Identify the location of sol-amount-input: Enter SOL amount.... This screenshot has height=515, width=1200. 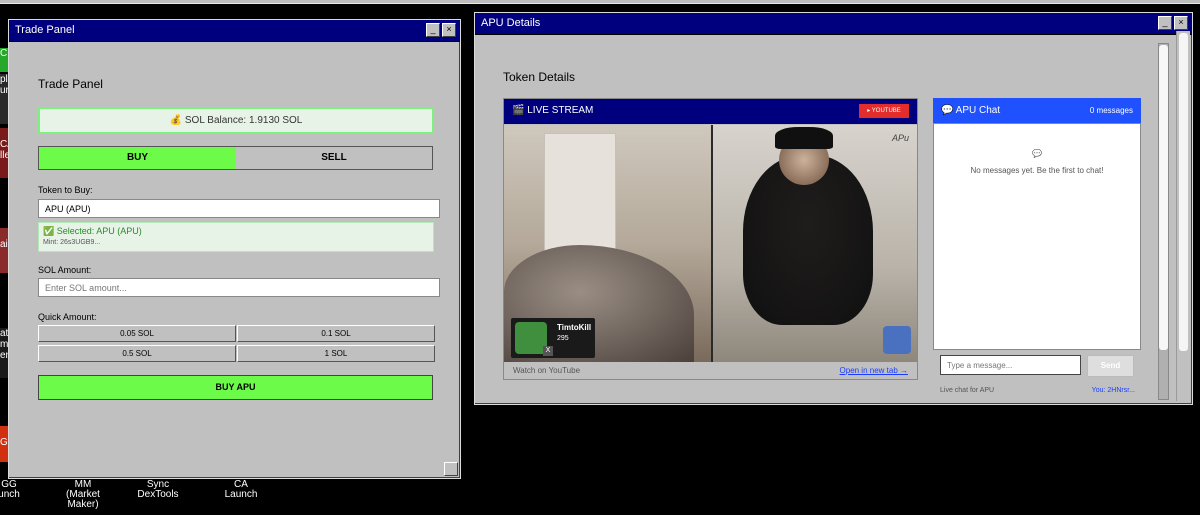
(239, 287).